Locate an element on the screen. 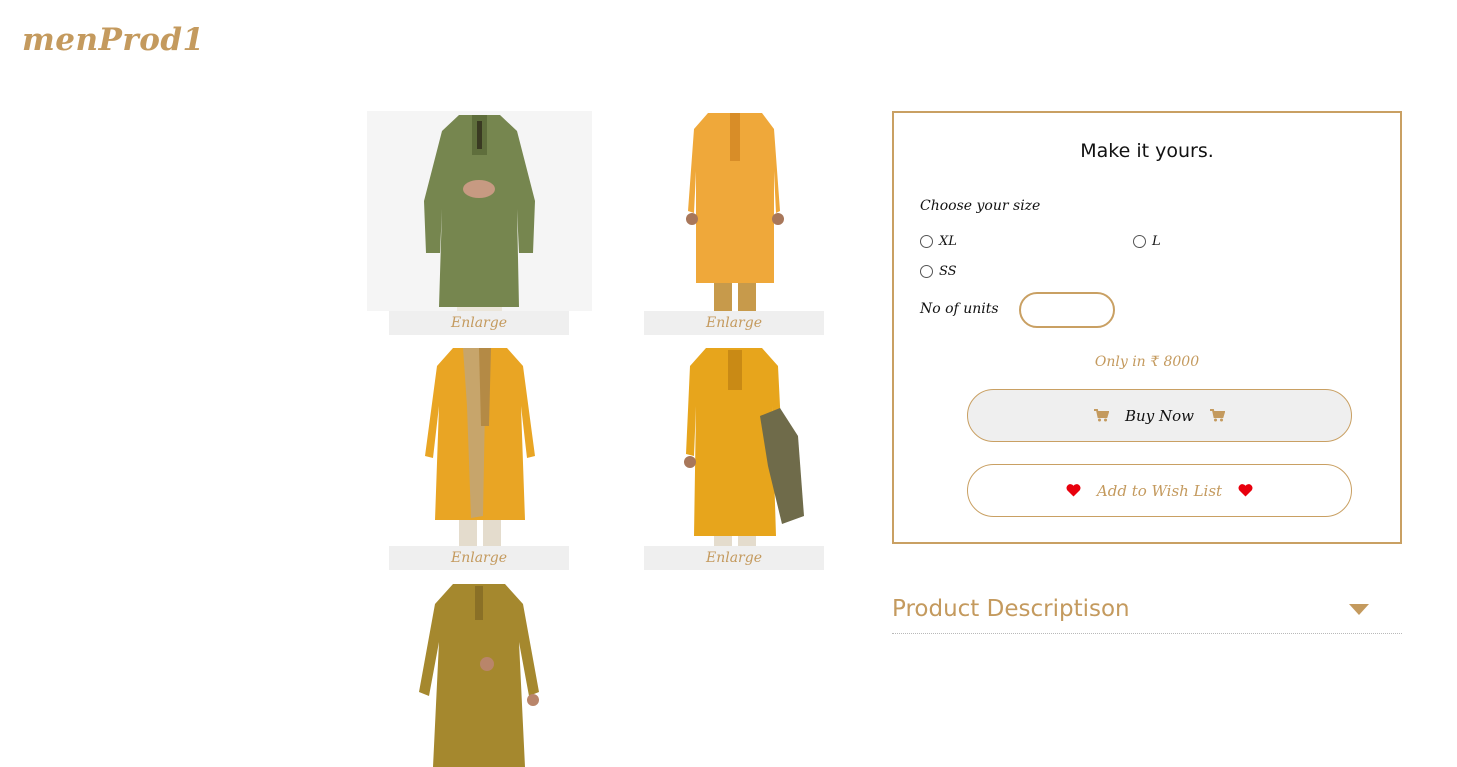  gallery-tile is located at coordinates (479, 674).